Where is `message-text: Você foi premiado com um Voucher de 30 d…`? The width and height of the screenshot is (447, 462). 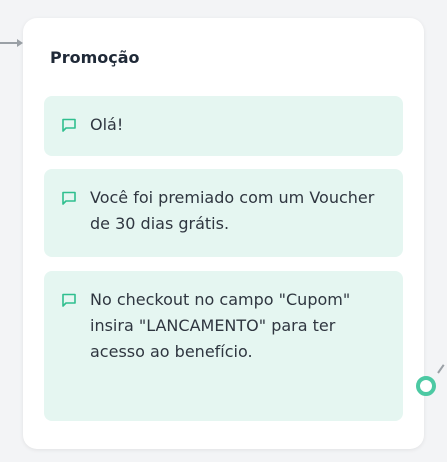
message-text: Você foi premiado com um Voucher de 30 d… is located at coordinates (232, 210).